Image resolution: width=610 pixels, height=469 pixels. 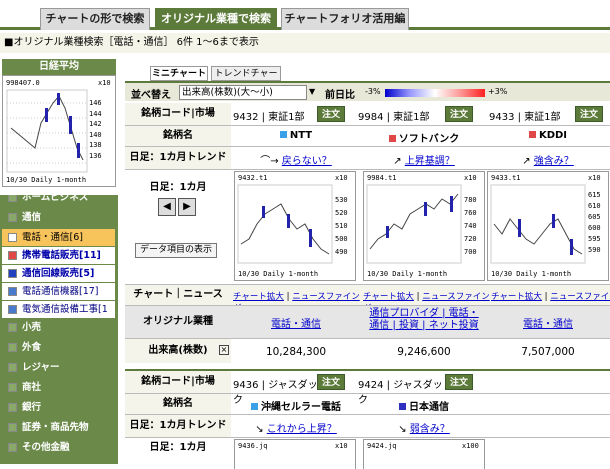 What do you see at coordinates (424, 320) in the screenshot?
I see `industry-softbank: 通信プロバイダ | 電話・通信 | 投資 | ネット投資` at bounding box center [424, 320].